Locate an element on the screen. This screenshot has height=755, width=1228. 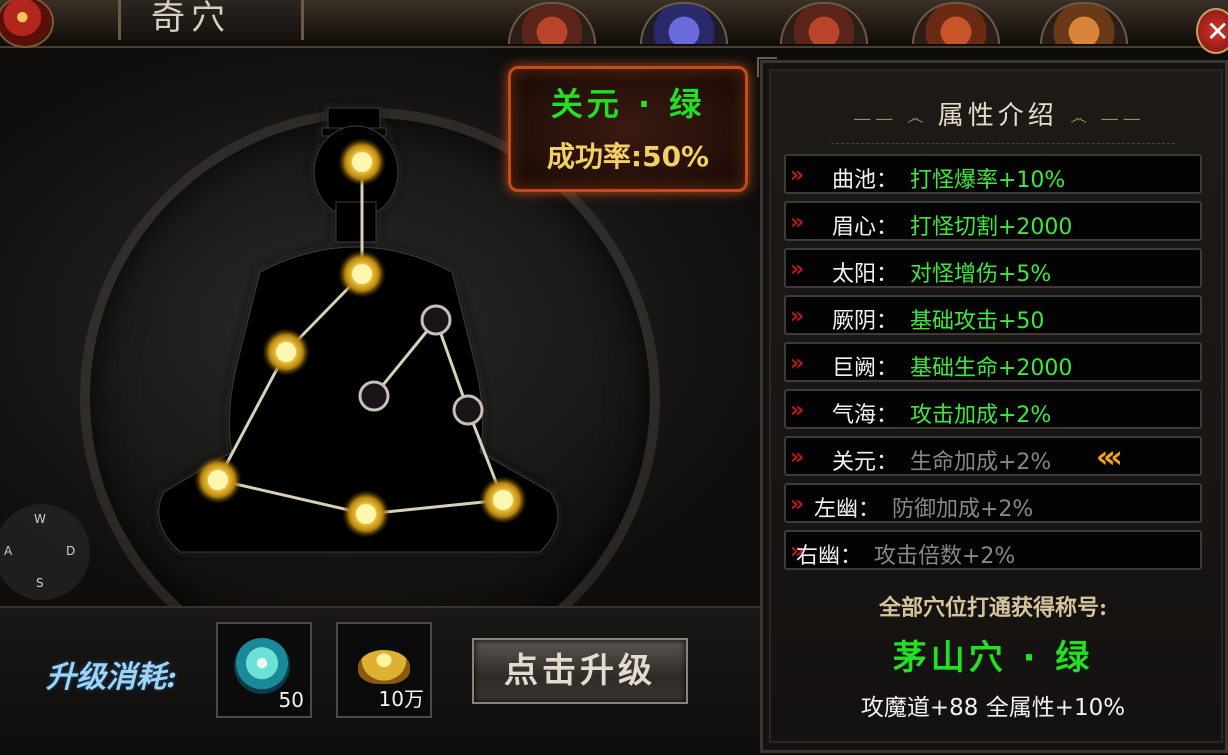
cloud-ornament-icon: ෴ —— is located at coordinates (1107, 118).